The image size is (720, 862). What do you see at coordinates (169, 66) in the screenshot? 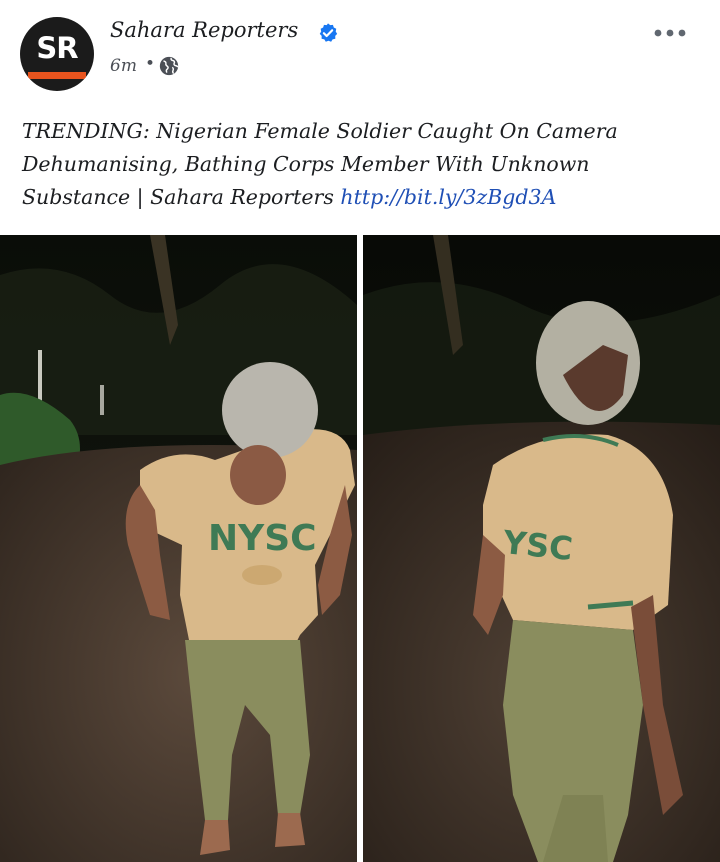
I see `globe-icon` at bounding box center [169, 66].